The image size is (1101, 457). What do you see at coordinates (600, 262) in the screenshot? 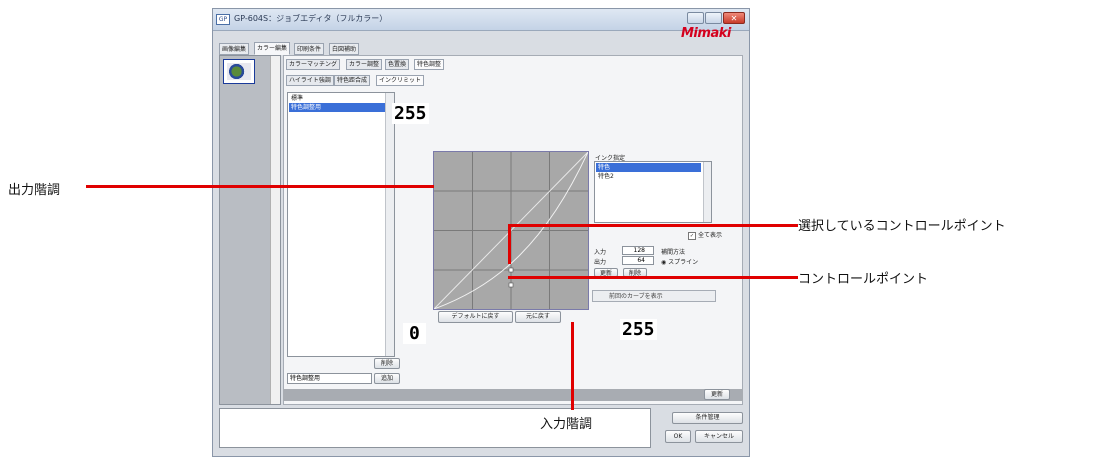
I see `output-label: 出力` at bounding box center [600, 262].